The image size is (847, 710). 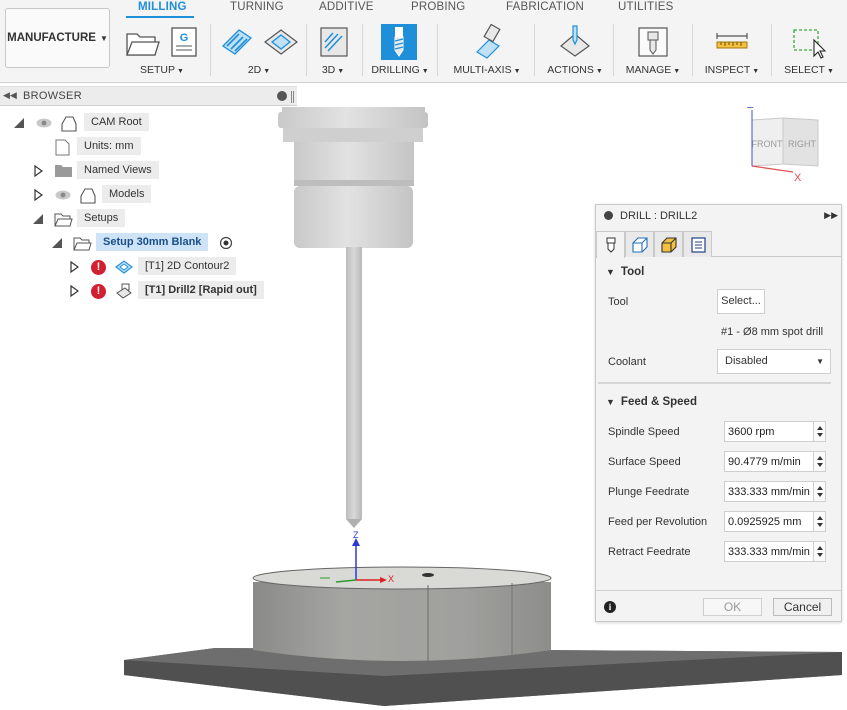 I want to click on tool-tab-icon, so click(x=611, y=245).